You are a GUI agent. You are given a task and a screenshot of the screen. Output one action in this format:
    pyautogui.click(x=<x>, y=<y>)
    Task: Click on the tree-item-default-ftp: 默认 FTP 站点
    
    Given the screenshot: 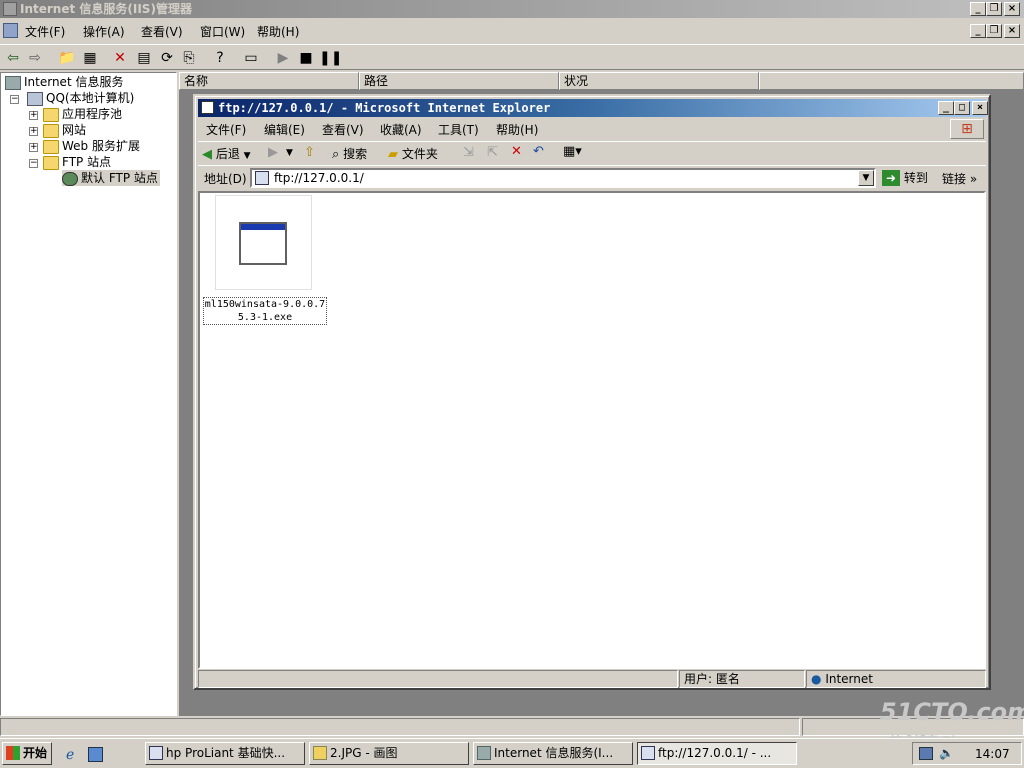 What is the action you would take?
    pyautogui.click(x=111, y=178)
    